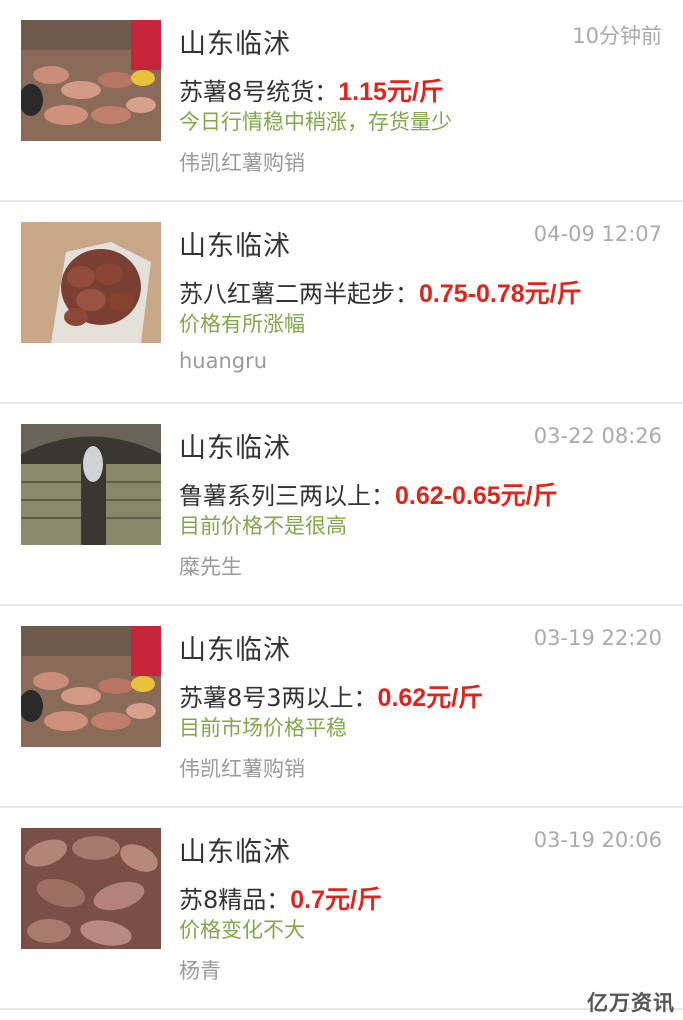 The height and width of the screenshot is (1020, 683). Describe the element at coordinates (263, 728) in the screenshot. I see `listing-note: 目前市场价格平稳` at that location.